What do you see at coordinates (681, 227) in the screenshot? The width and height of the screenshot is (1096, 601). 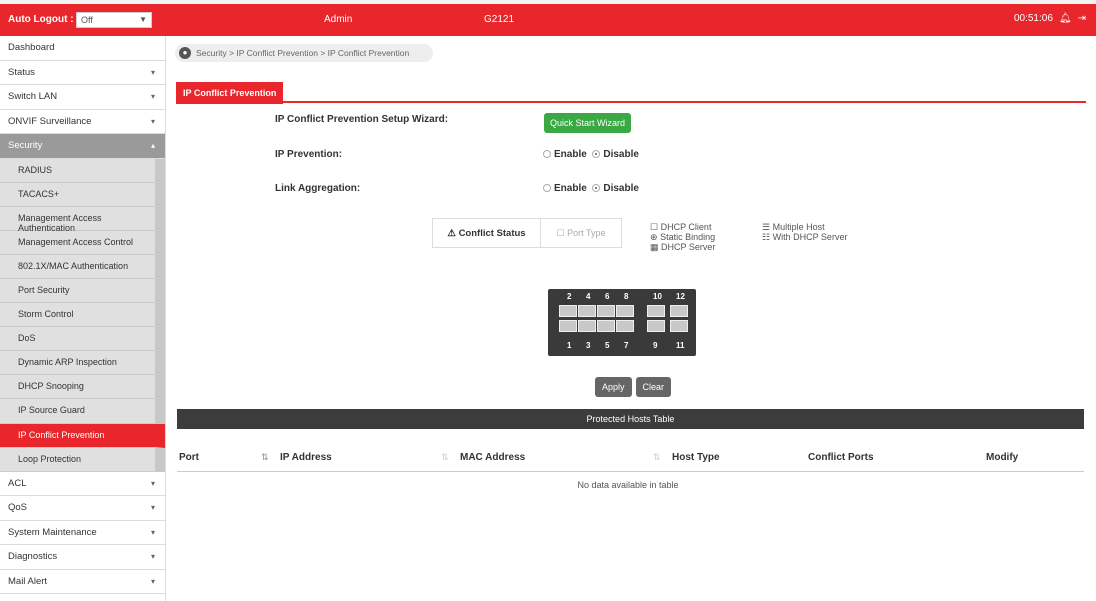 I see `legend-dhcp-client: ☐ DHCP Client` at bounding box center [681, 227].